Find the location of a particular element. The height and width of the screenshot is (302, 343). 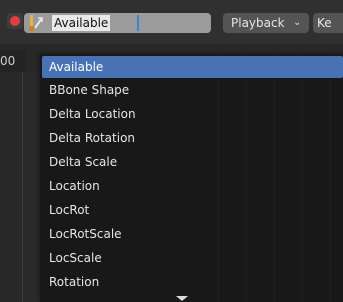

dropdown-item-delta-scale: Delta Scale is located at coordinates (192, 162).